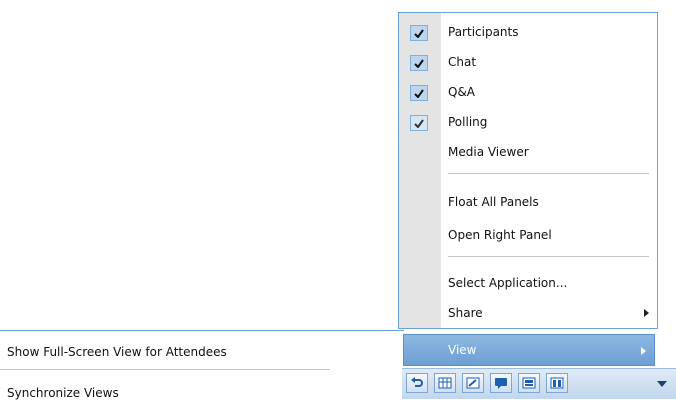  What do you see at coordinates (528, 33) in the screenshot?
I see `menu-item-participants: Participants` at bounding box center [528, 33].